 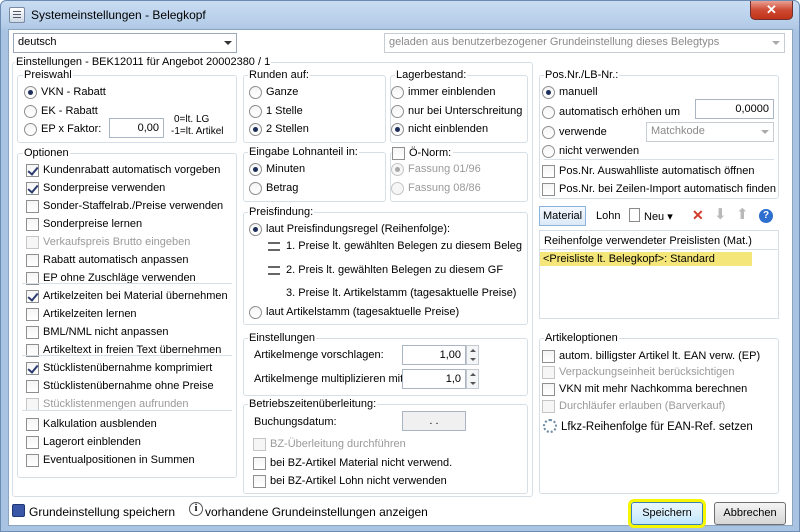 I want to click on radio-ek-rabatt: EK - Rabatt, so click(x=61, y=111).